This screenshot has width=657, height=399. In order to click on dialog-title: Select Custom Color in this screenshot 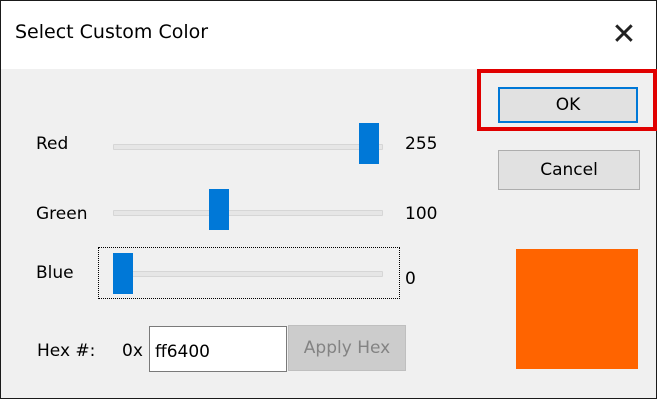, I will do `click(112, 32)`.